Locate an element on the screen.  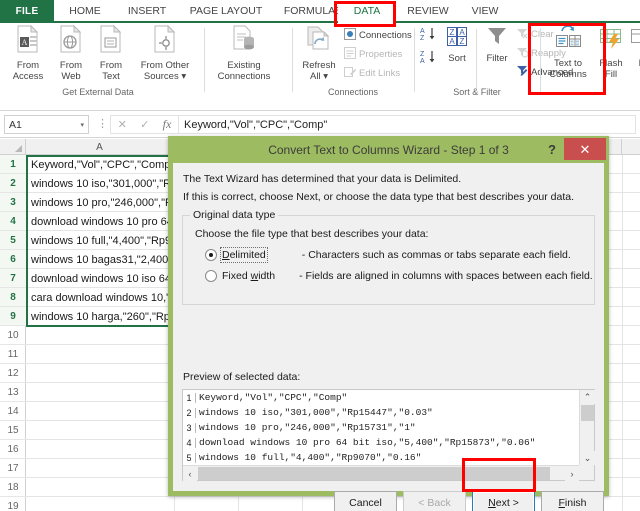
row-header-5: 5 is located at coordinates (13, 240).